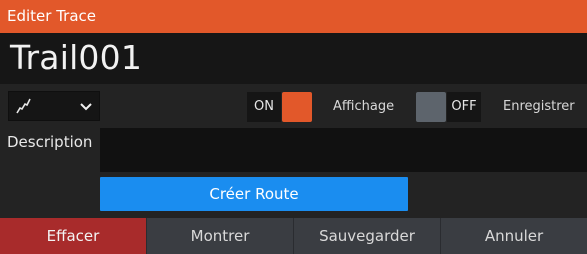 The width and height of the screenshot is (587, 254). I want to click on description-label: Description, so click(50, 142).